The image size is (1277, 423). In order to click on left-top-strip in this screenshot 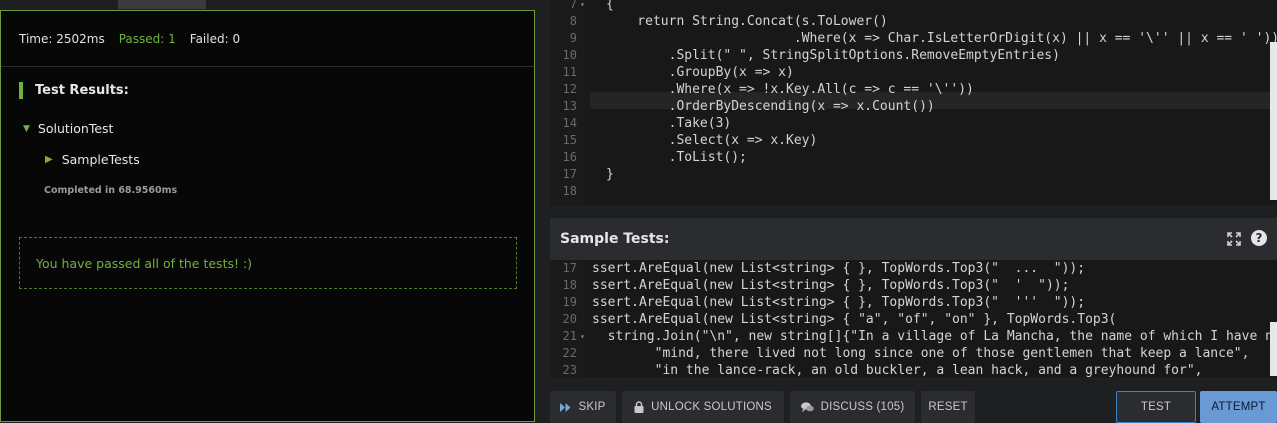, I will do `click(274, 5)`.